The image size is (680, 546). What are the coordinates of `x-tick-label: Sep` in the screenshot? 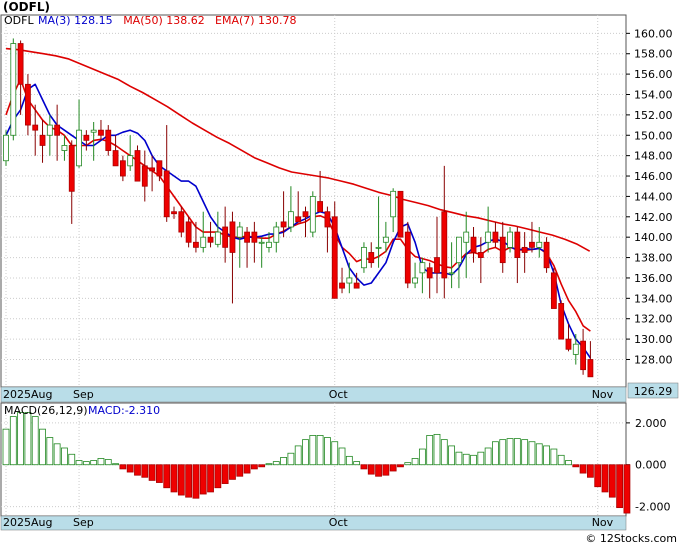 It's located at (83, 522).